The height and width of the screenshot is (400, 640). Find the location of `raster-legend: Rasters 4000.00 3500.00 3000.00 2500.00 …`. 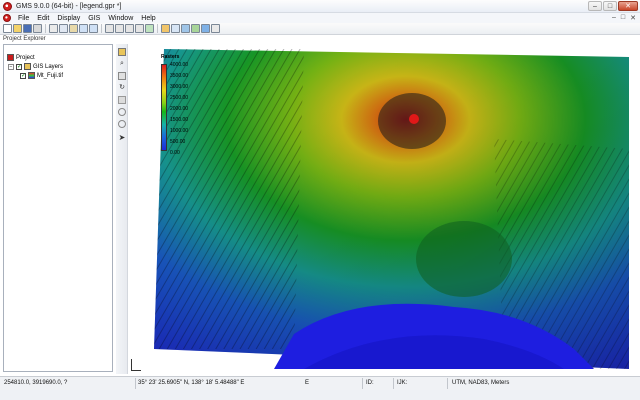

raster-legend: Rasters 4000.00 3500.00 3000.00 2500.00 … is located at coordinates (181, 107).